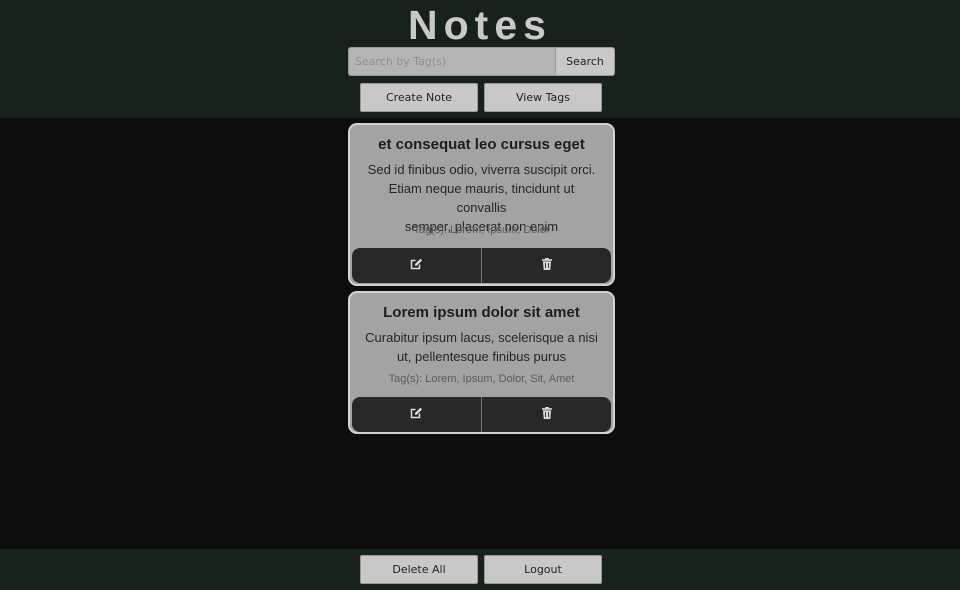 The image size is (960, 590). What do you see at coordinates (481, 312) in the screenshot?
I see `note-title: Lorem ipsum dolor sit amet` at bounding box center [481, 312].